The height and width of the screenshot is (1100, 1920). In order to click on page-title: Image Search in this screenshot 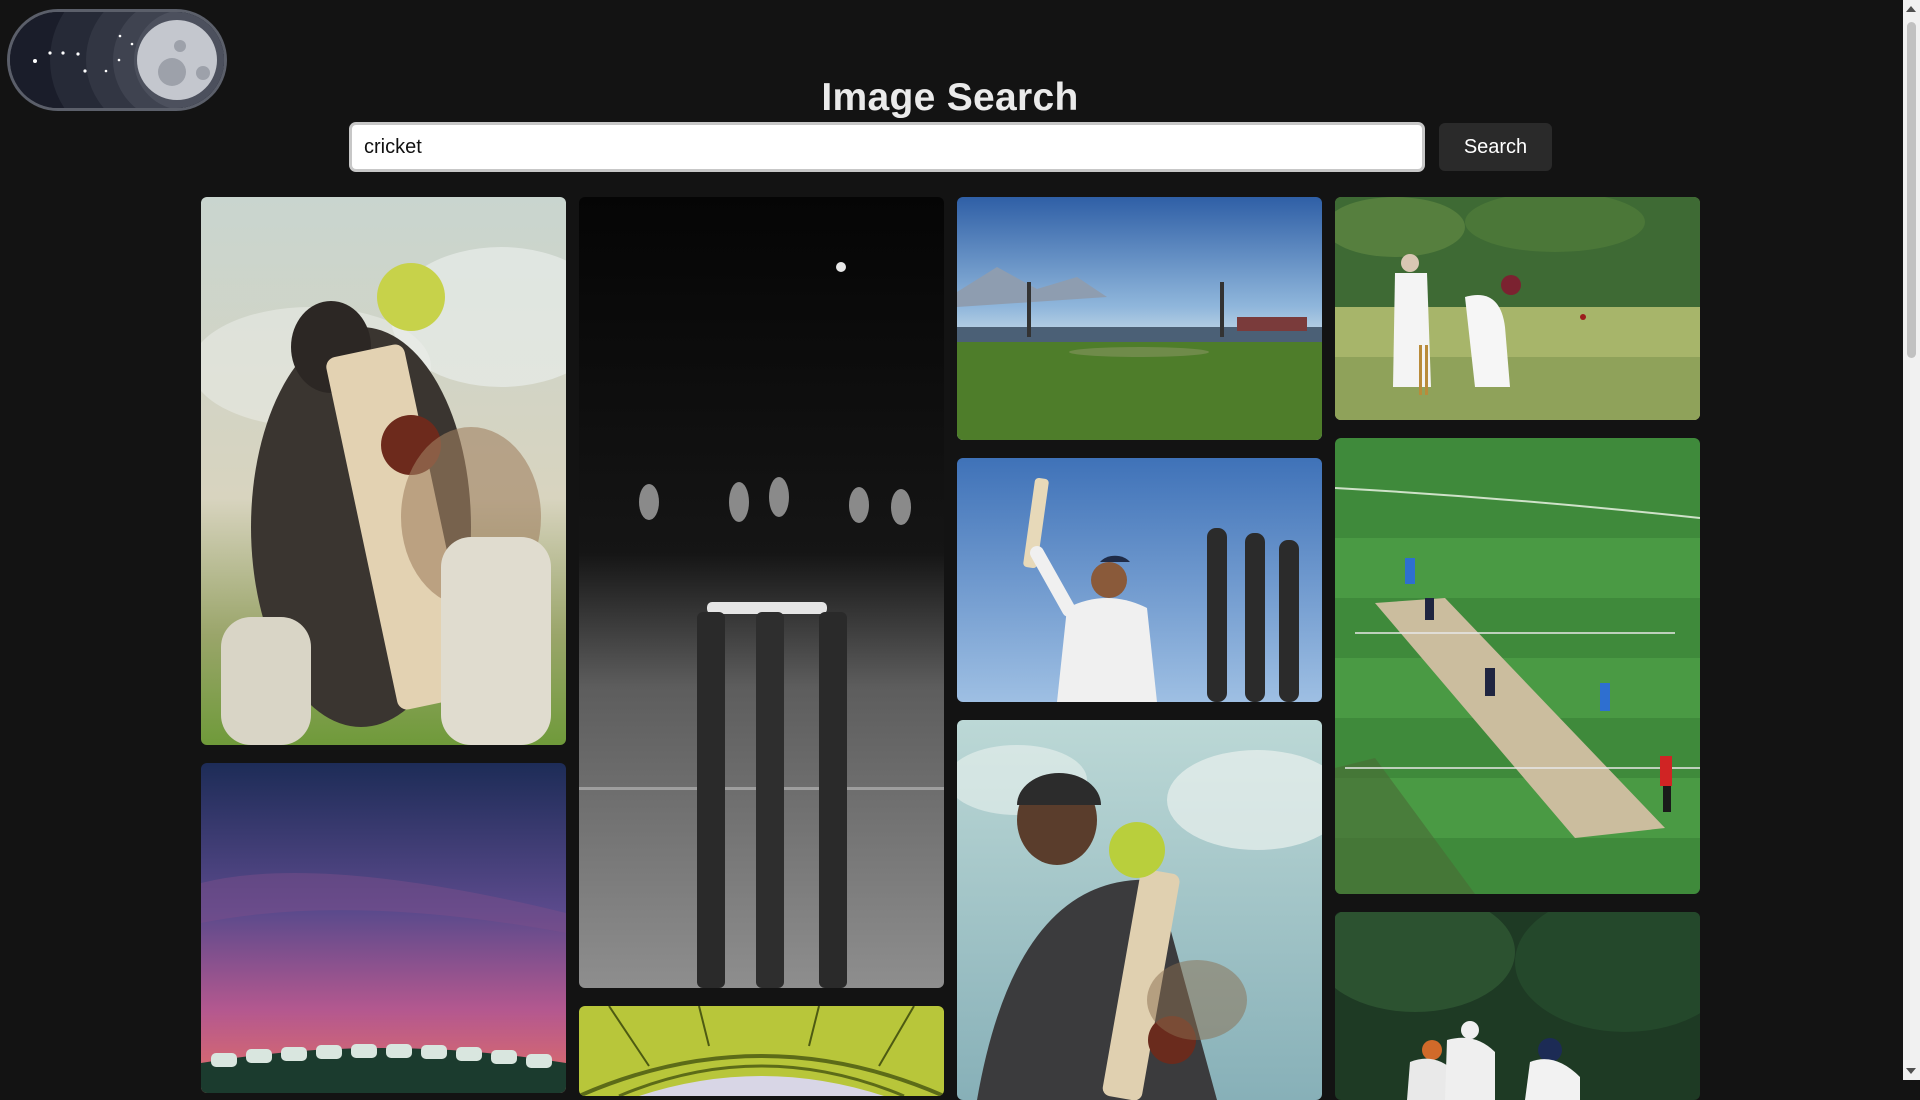, I will do `click(950, 98)`.